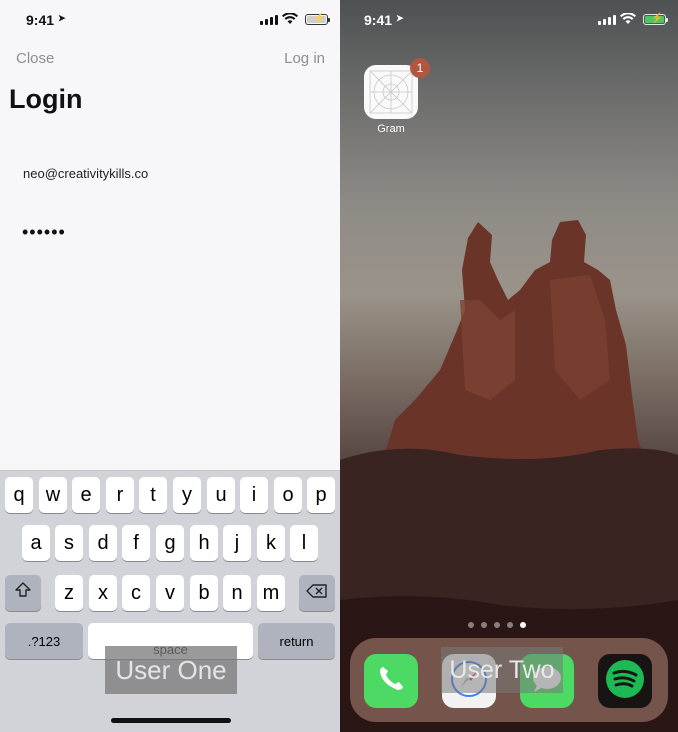  I want to click on home-indicator, so click(171, 720).